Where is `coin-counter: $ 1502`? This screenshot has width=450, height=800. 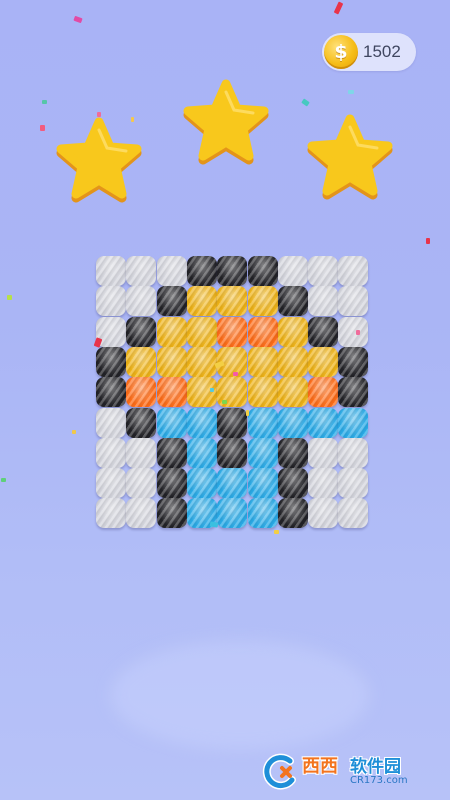
coin-counter: $ 1502 is located at coordinates (369, 52).